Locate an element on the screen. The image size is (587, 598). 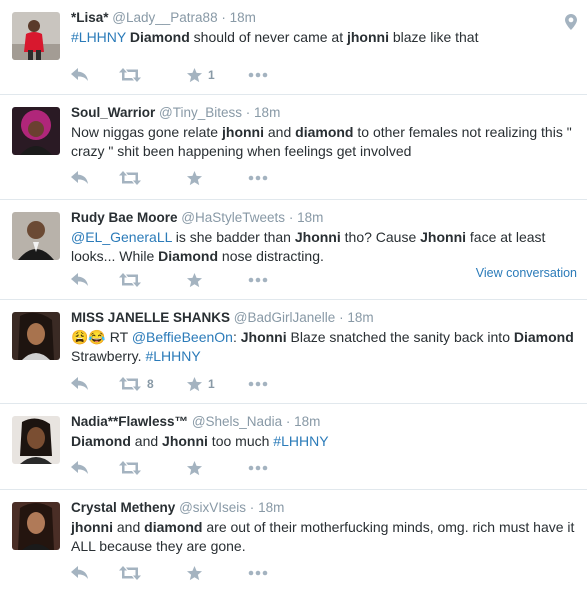
mention-link: @EL_GeneraLL is located at coordinates (121, 237).